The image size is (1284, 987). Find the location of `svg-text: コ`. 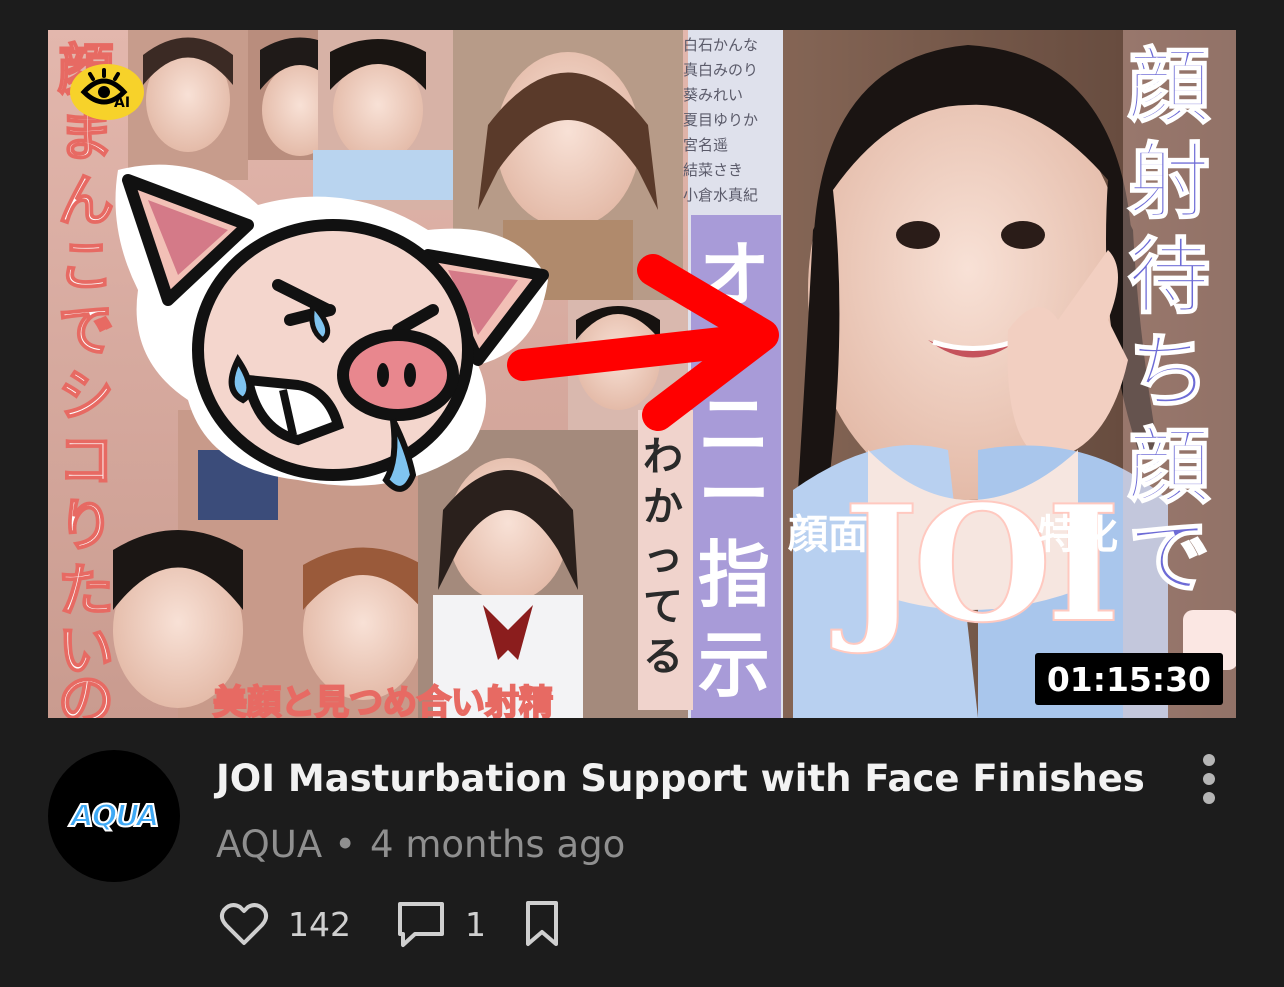

svg-text: コ is located at coordinates (86, 461).